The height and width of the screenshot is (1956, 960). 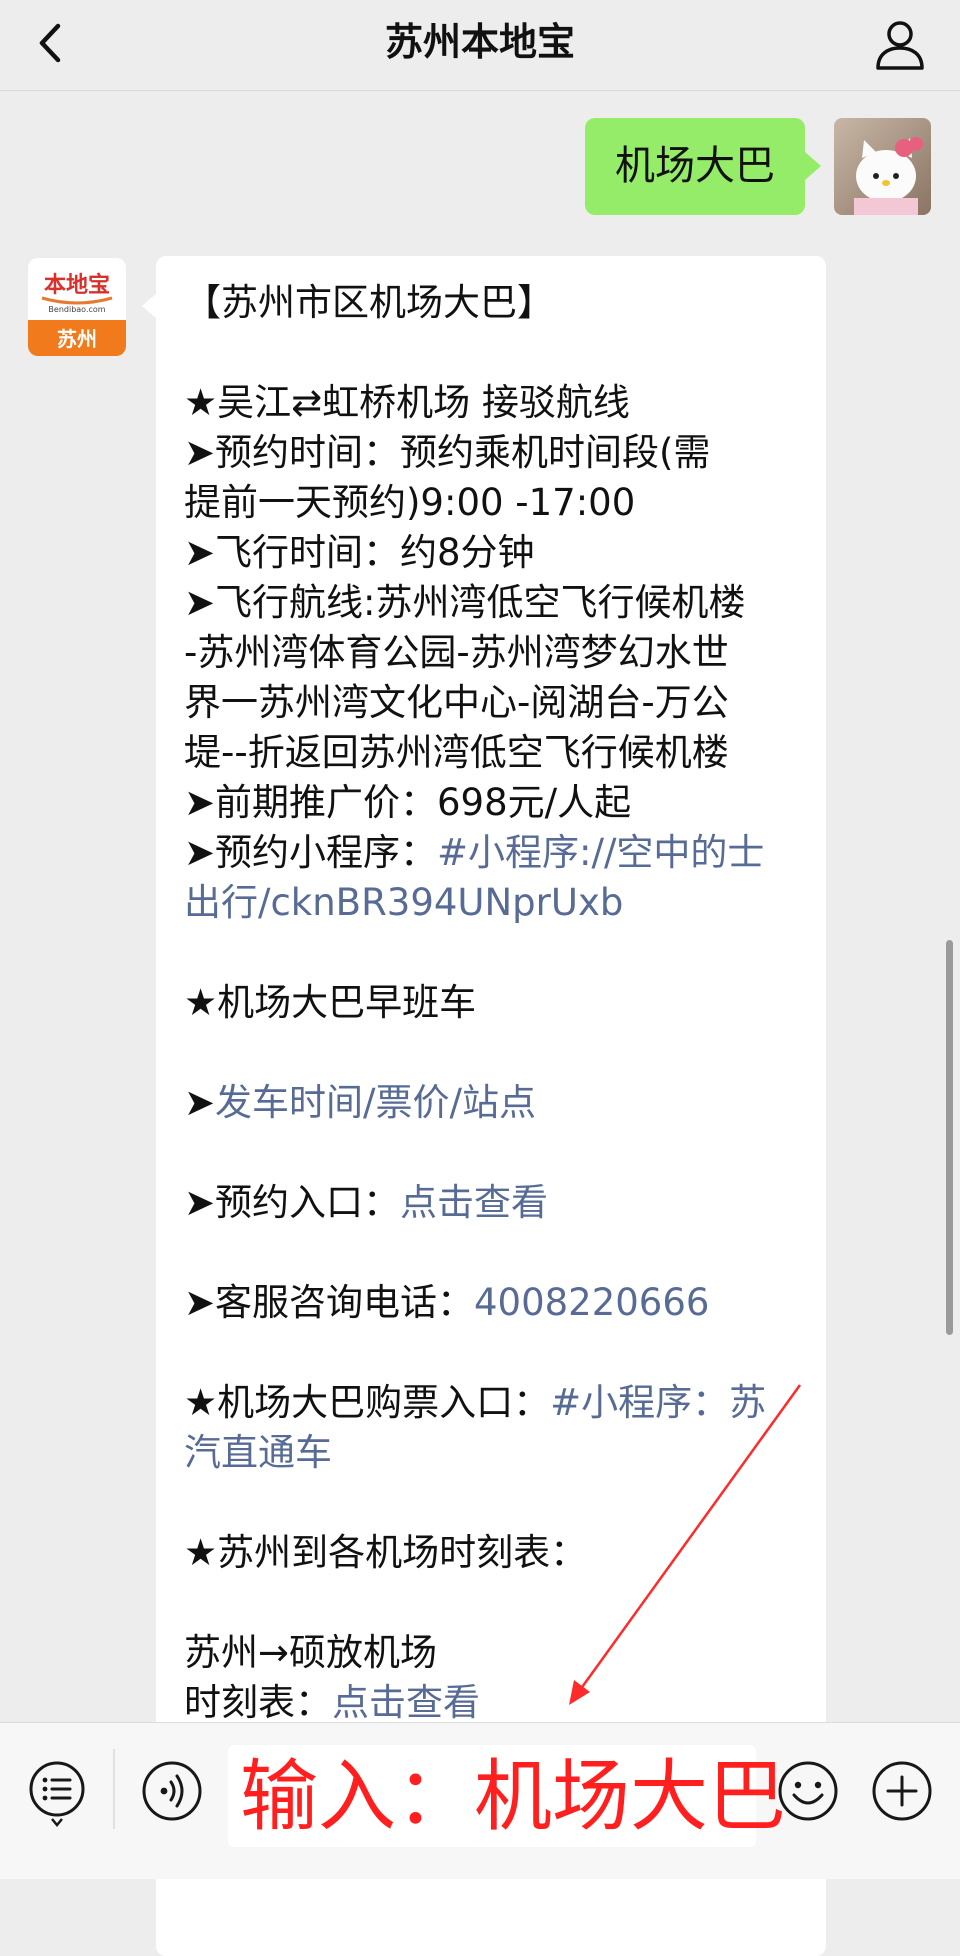 I want to click on bendibao-logo-icon: 本地宝 Bendibao.com 苏州, so click(x=77, y=307).